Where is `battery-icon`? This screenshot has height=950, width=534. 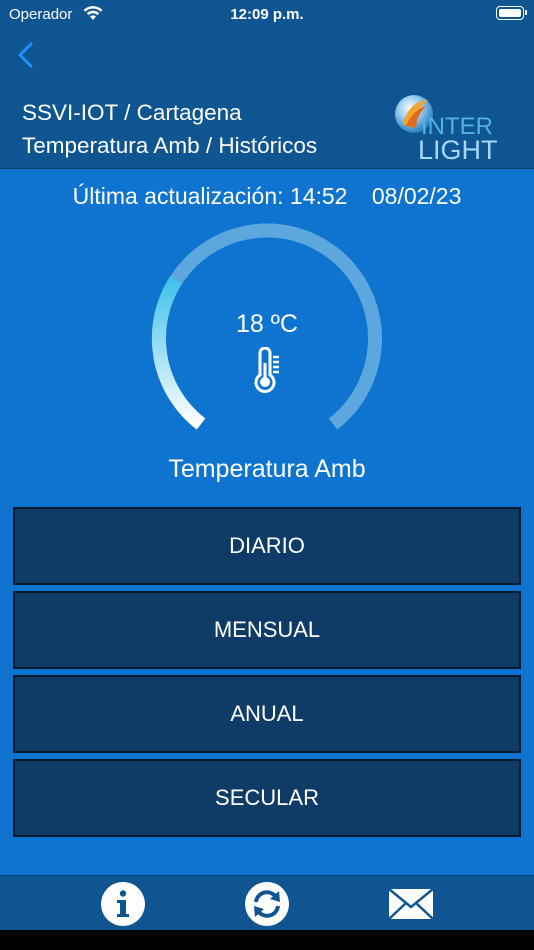 battery-icon is located at coordinates (511, 13).